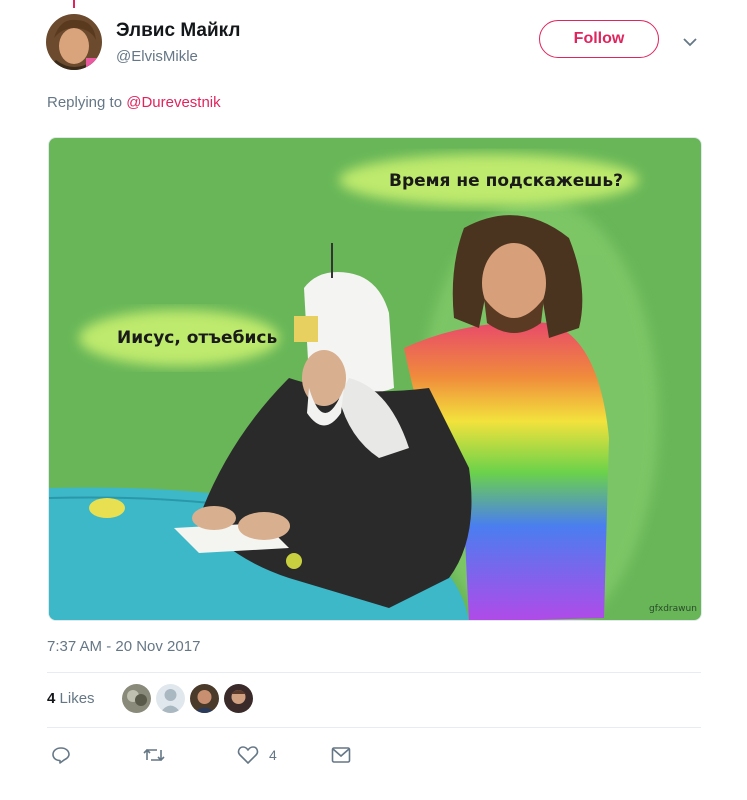  I want to click on dm-button, so click(341, 755).